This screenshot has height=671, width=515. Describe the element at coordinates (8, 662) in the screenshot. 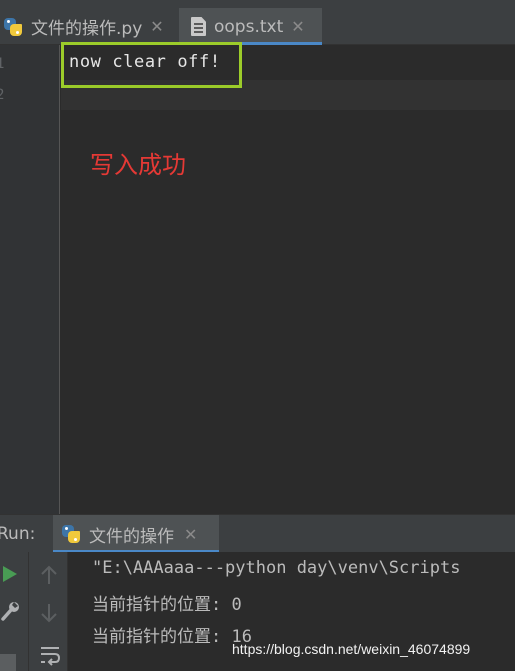

I see `stop-icon` at that location.